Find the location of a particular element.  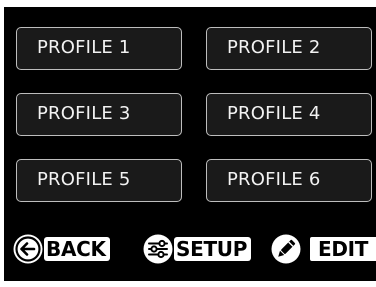

back-label: BACK is located at coordinates (77, 249).